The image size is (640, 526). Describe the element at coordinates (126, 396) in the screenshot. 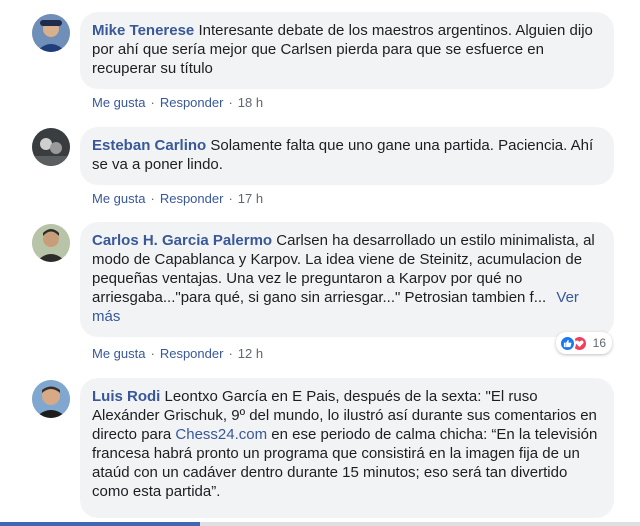

I see `comment-author: Luis Rodi` at that location.